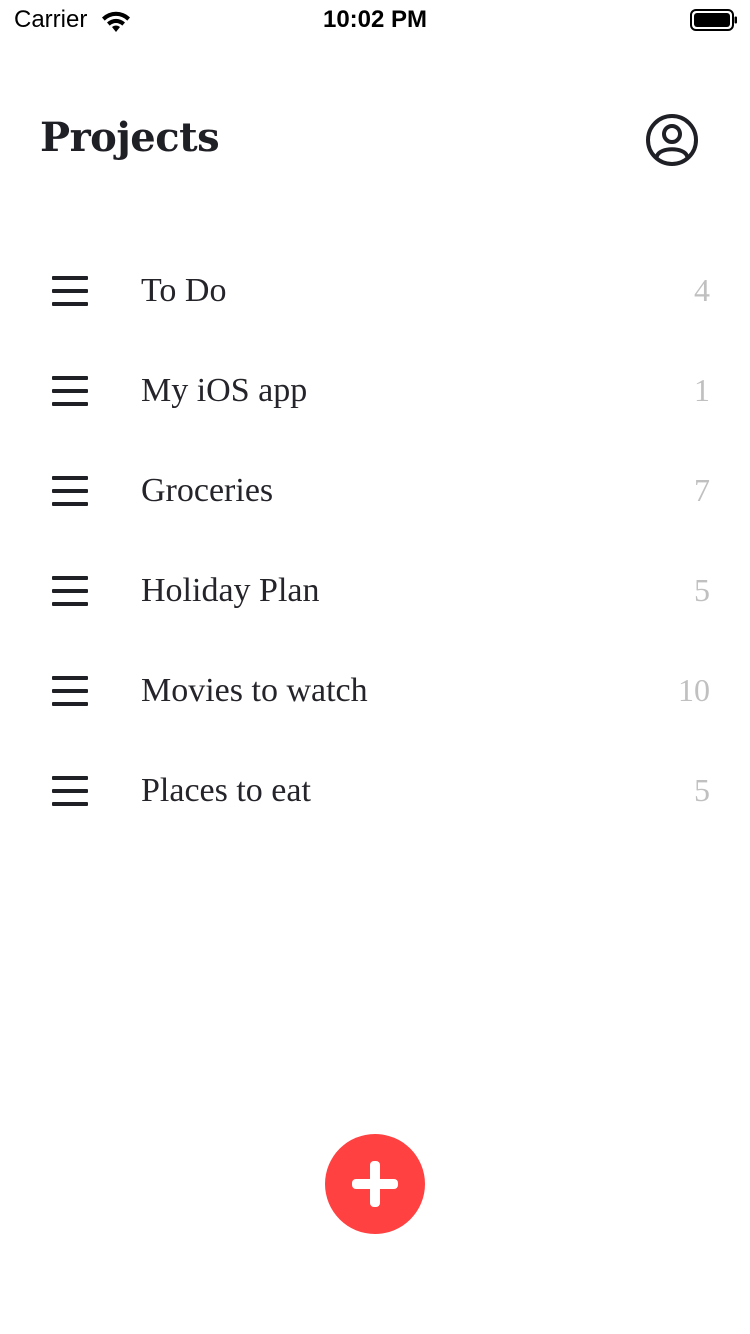 The width and height of the screenshot is (750, 1334). What do you see at coordinates (375, 492) in the screenshot?
I see `project-row-groceries: Groceries 7` at bounding box center [375, 492].